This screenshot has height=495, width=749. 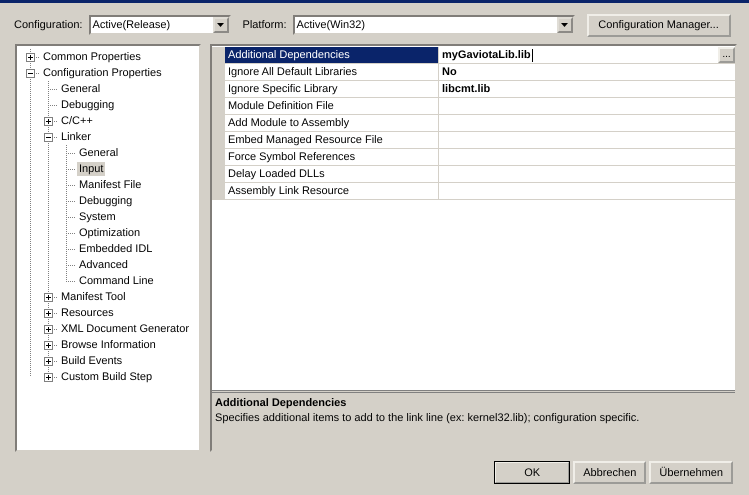 I want to click on platform-label: Platform:, so click(x=264, y=25).